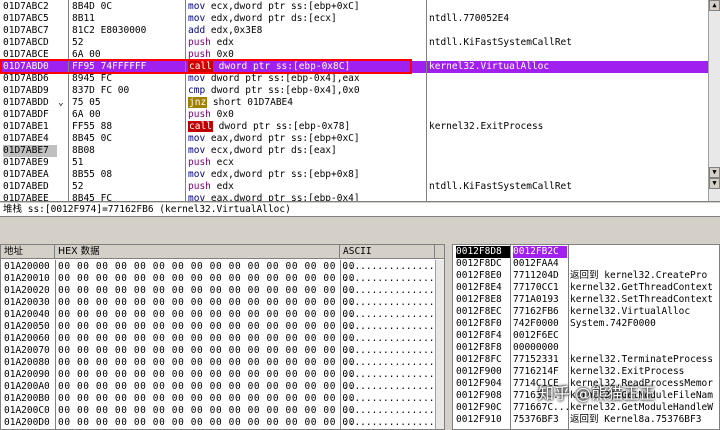 The width and height of the screenshot is (720, 430). Describe the element at coordinates (354, 103) in the screenshot. I see `disasm-row: 01D7ABDD ⌄ 75 05 jnz short 01D7ABE4` at that location.